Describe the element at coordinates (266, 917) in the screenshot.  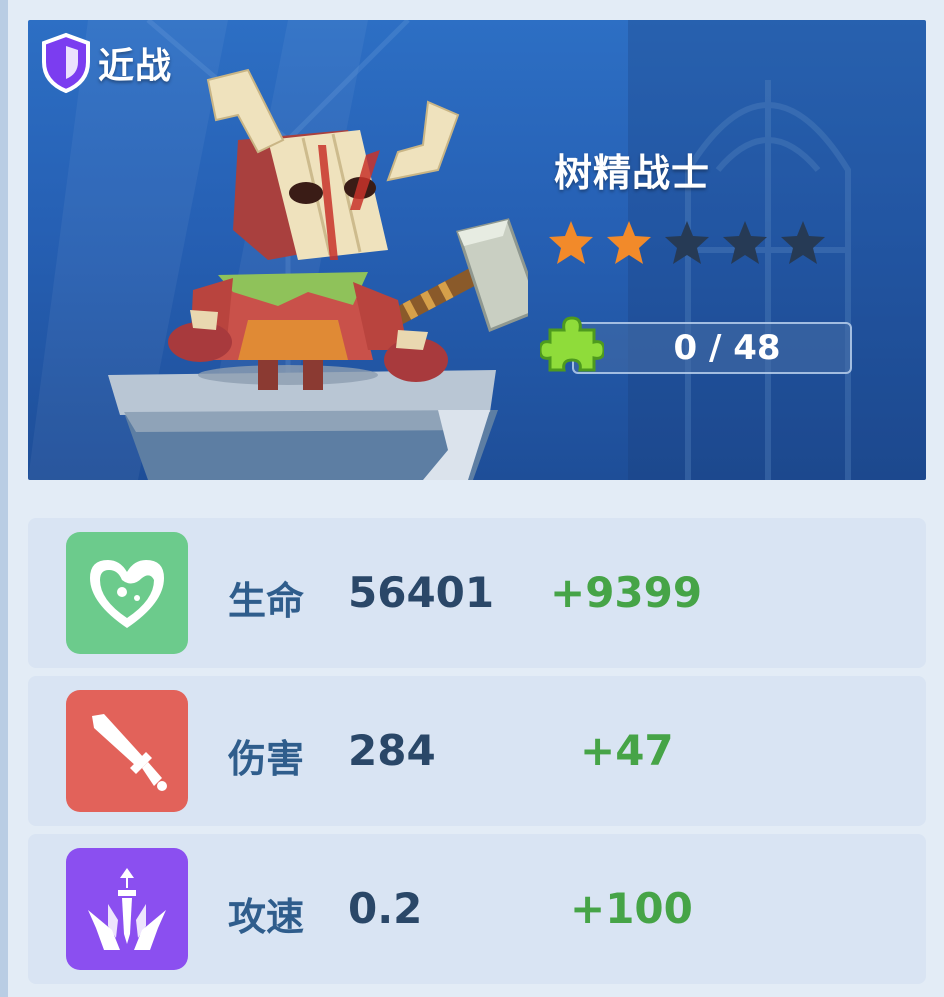
I see `stat-label: 攻速` at that location.